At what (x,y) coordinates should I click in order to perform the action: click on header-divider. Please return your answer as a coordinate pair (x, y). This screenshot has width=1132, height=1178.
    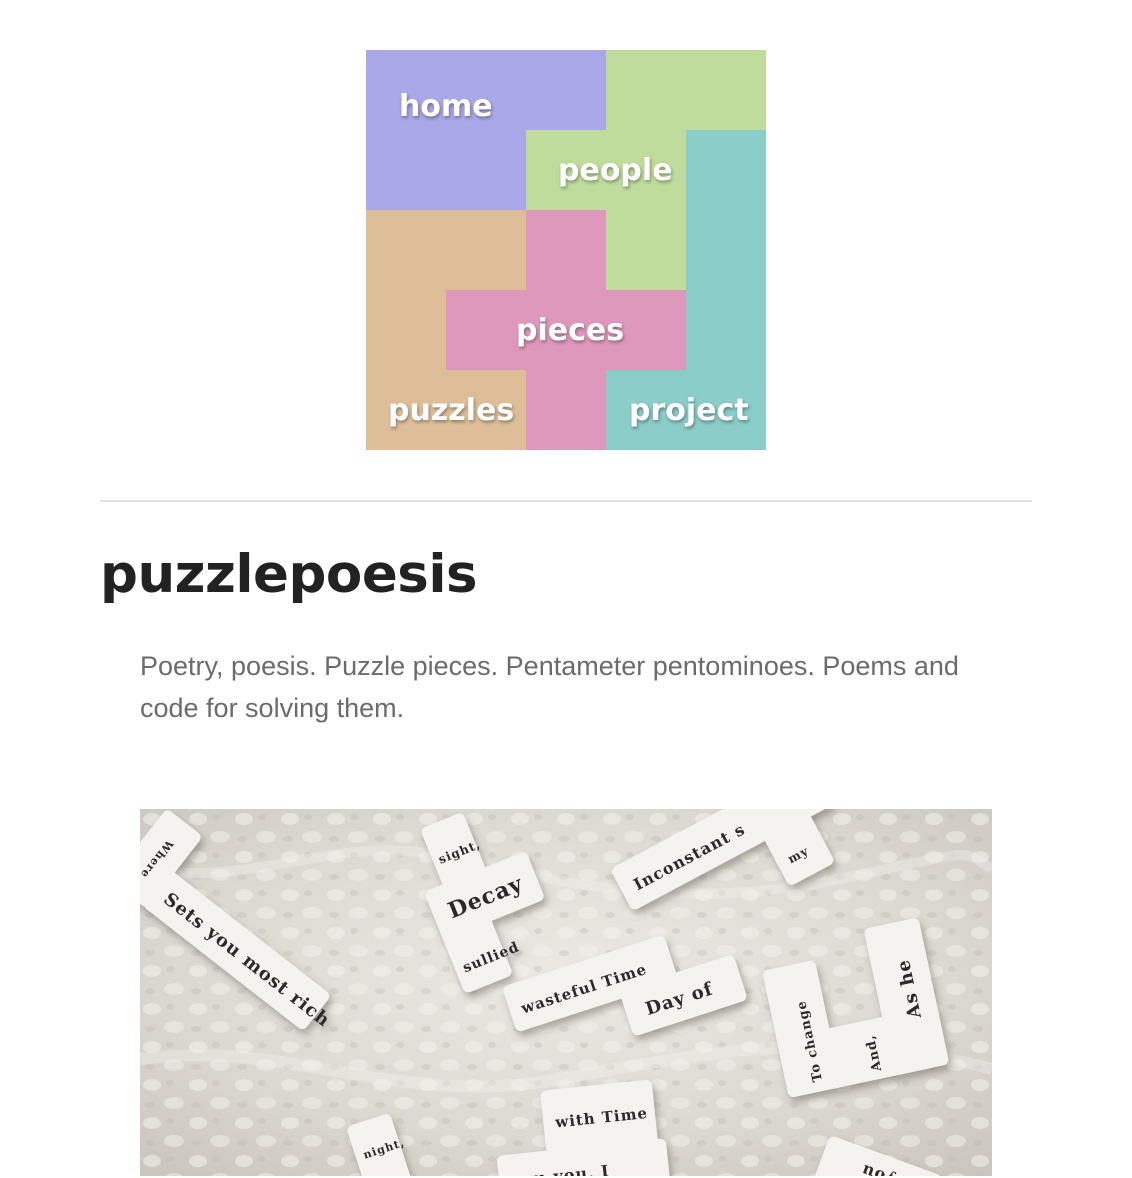
    Looking at the image, I should click on (566, 501).